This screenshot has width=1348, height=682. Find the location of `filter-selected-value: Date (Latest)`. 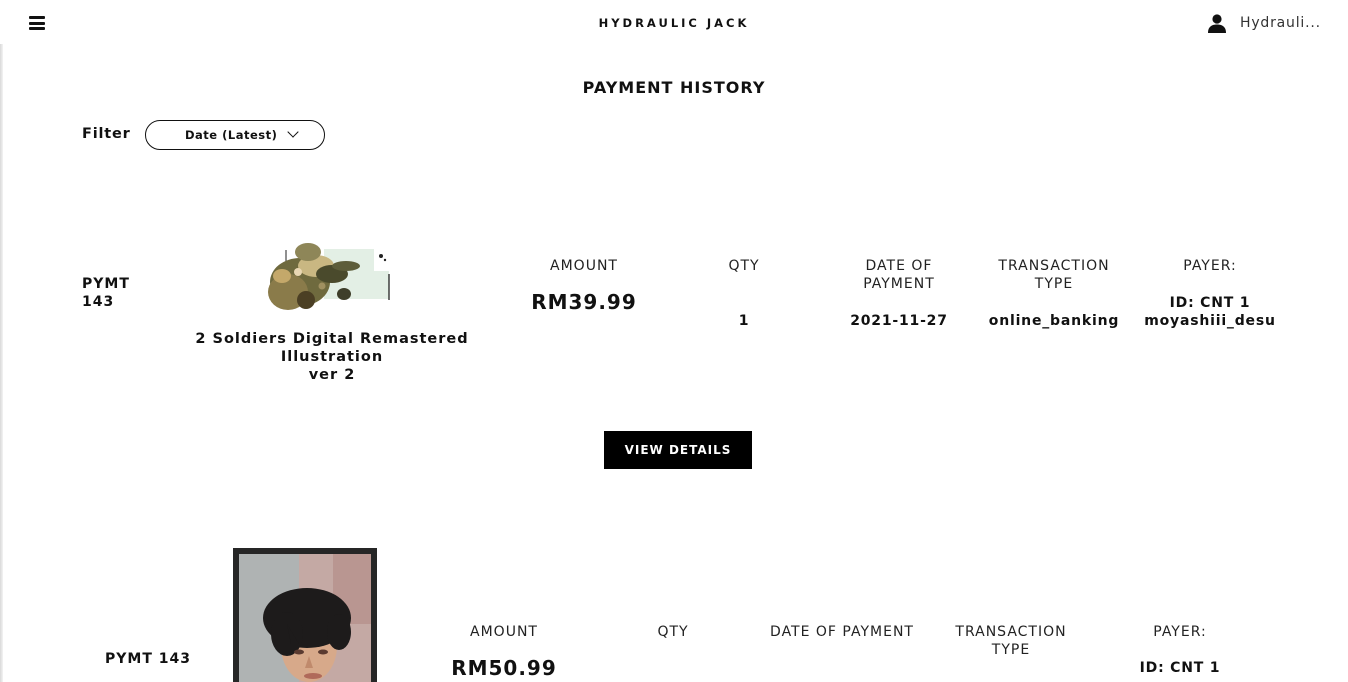

filter-selected-value: Date (Latest) is located at coordinates (231, 135).